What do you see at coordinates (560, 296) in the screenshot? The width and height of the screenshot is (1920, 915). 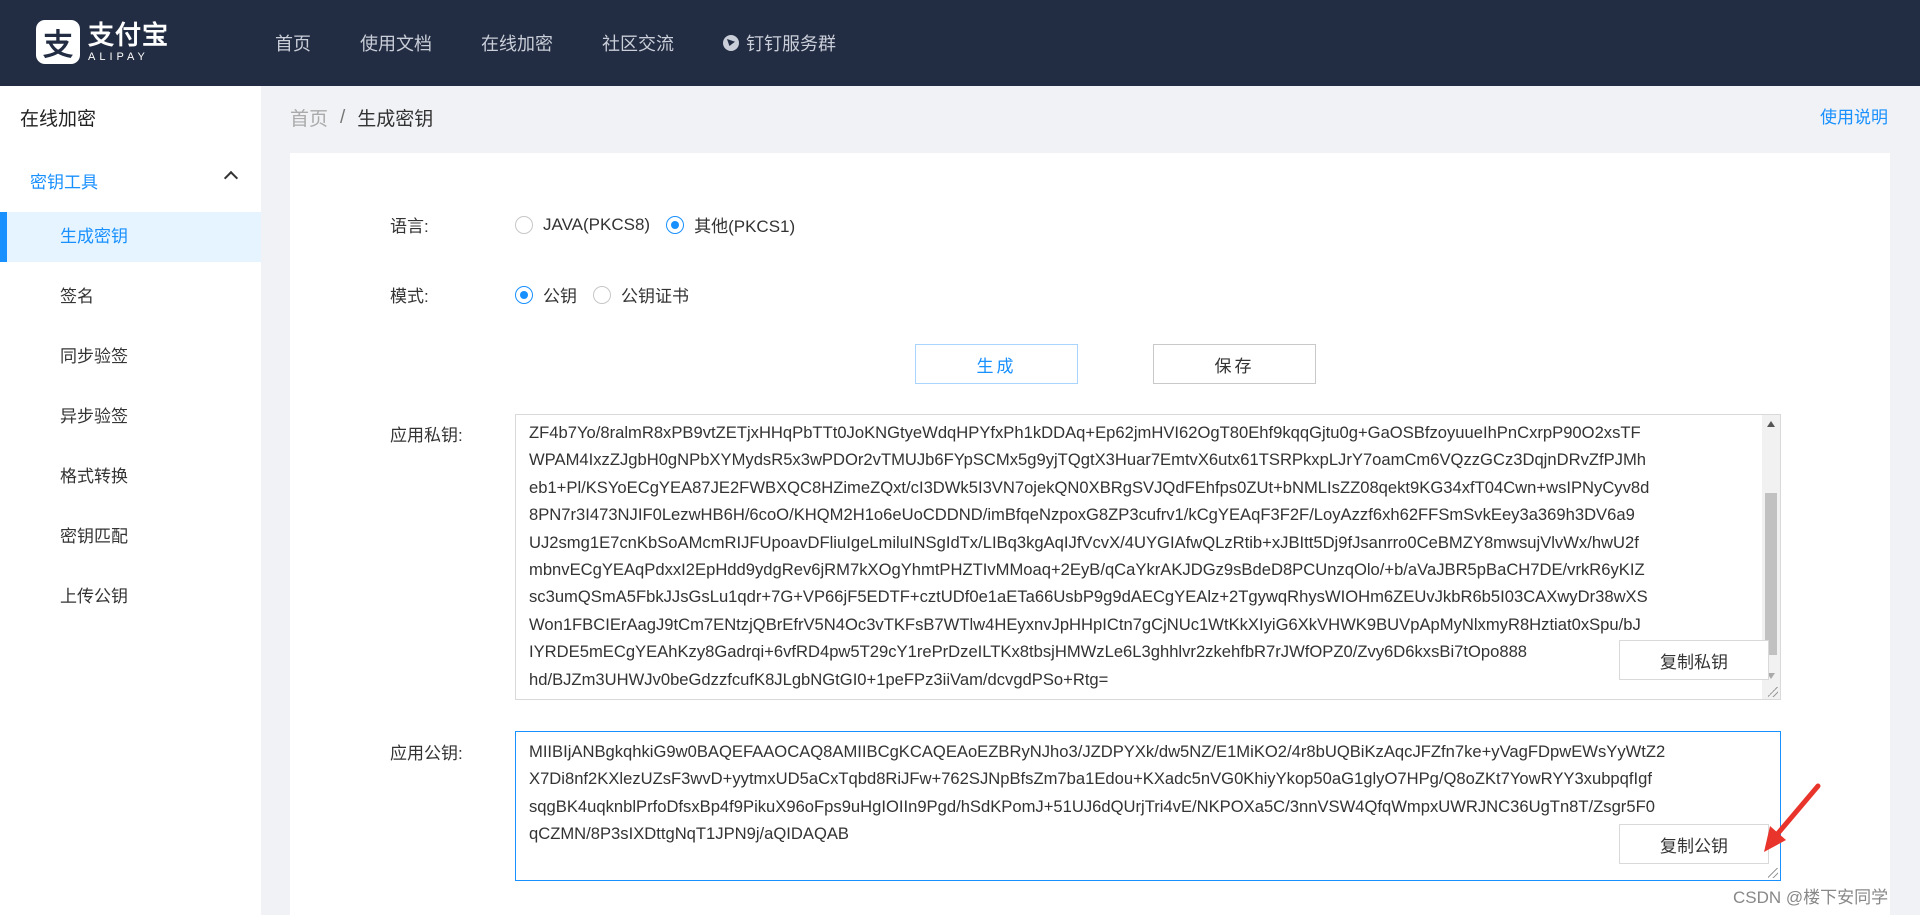 I see `radio-label: 公钥` at bounding box center [560, 296].